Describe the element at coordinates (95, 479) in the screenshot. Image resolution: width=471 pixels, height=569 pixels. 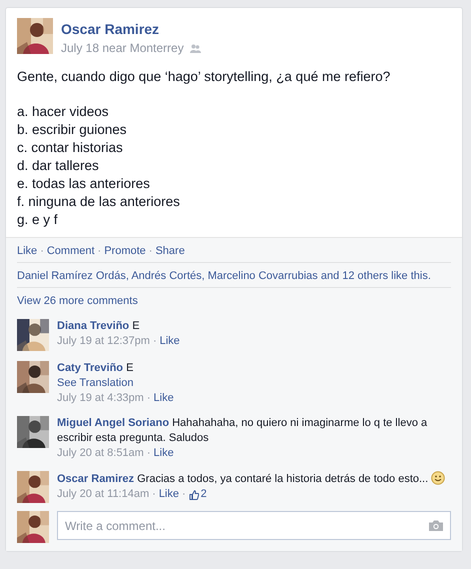
I see `commenter-name: Oscar Ramirez` at that location.